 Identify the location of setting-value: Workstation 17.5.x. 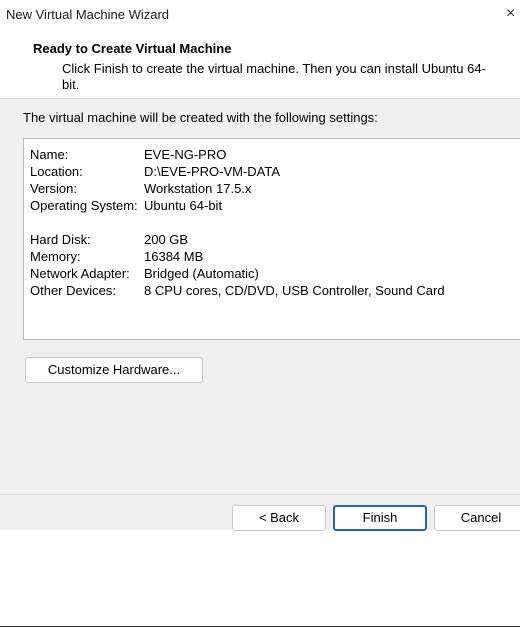
(198, 188).